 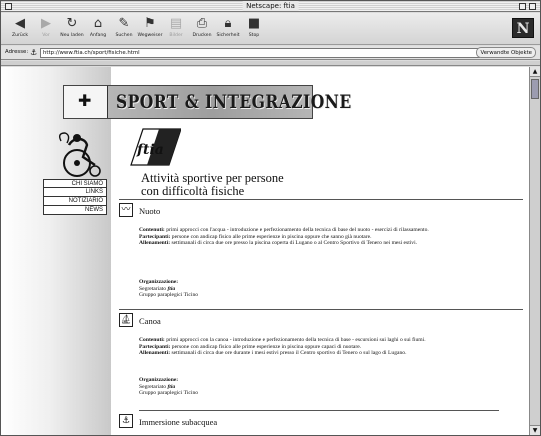 I want to click on reload-icon: ↻, so click(x=72, y=23).